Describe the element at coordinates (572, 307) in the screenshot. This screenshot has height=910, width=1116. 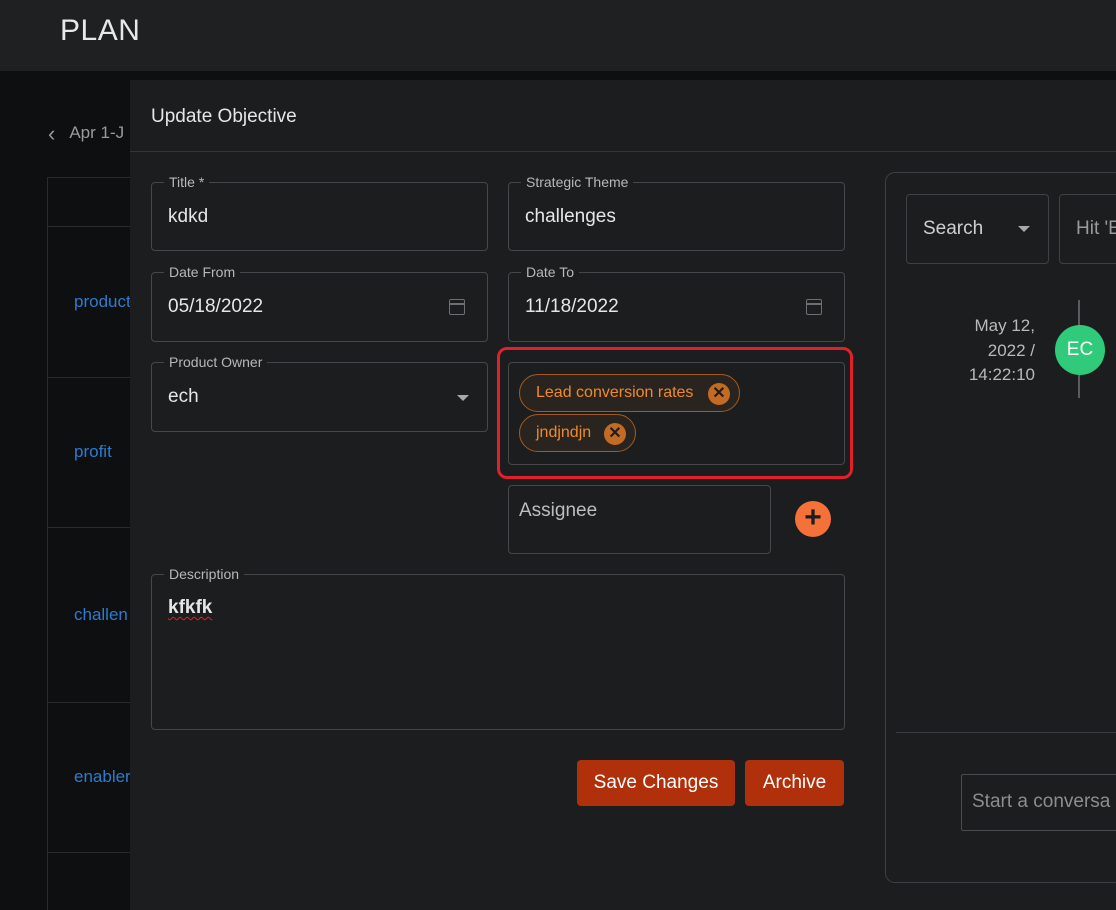
I see `date-to-value: 11/18/2022` at that location.